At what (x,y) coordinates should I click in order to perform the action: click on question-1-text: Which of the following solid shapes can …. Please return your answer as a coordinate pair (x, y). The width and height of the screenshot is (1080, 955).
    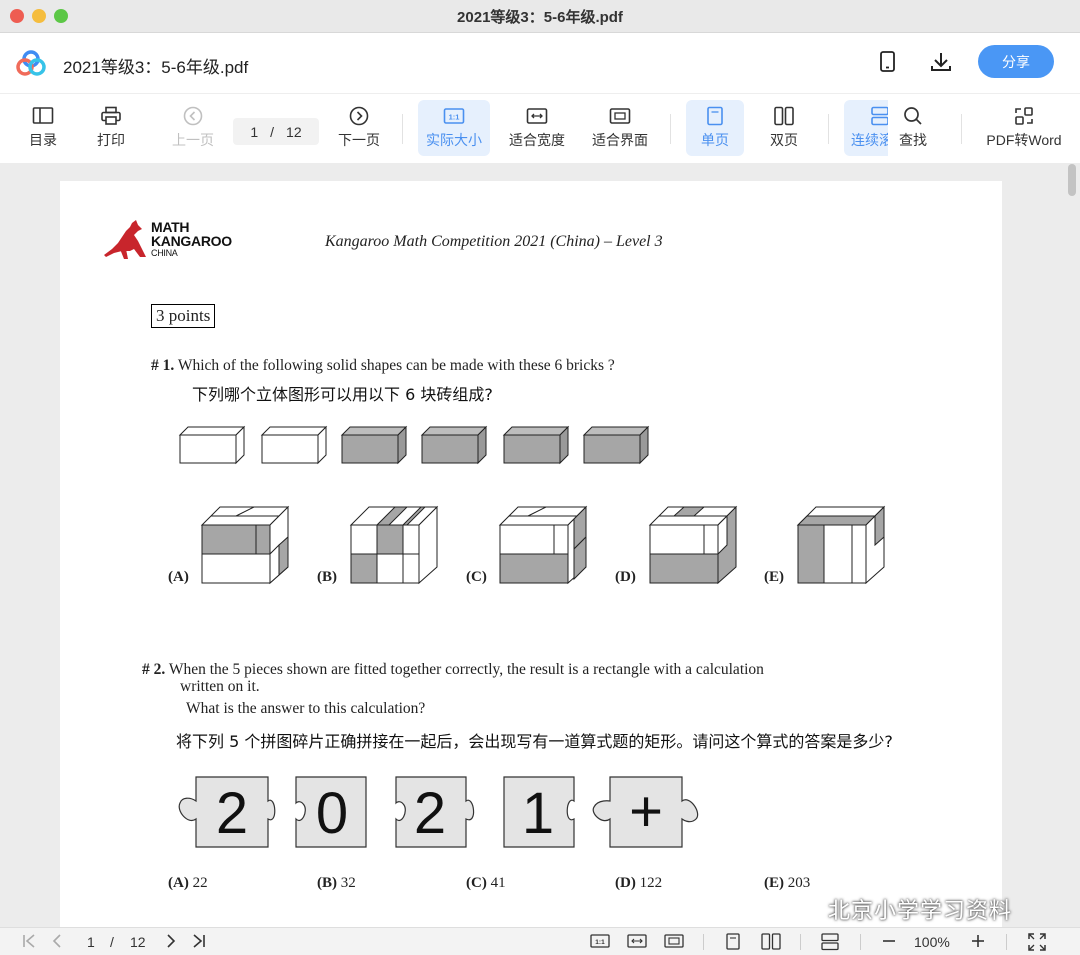
    Looking at the image, I should click on (396, 365).